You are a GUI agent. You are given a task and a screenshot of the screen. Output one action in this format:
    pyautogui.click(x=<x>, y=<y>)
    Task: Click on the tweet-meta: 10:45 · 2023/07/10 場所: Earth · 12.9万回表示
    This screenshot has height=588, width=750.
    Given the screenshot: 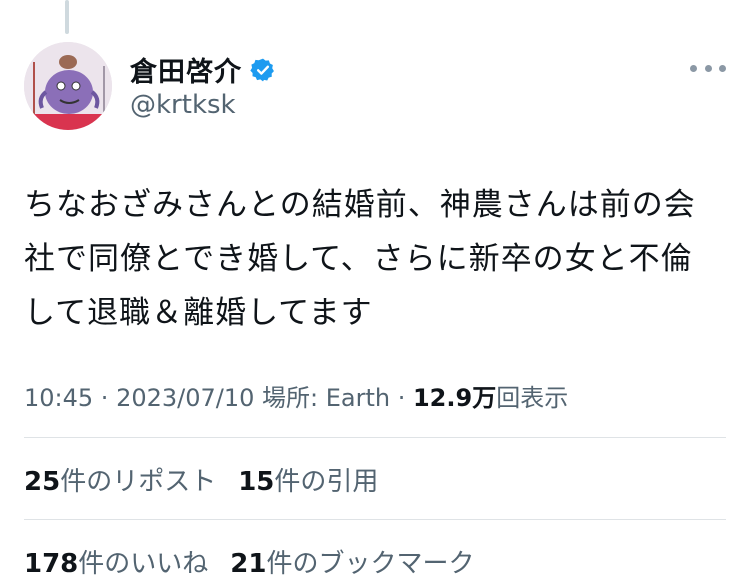 What is the action you would take?
    pyautogui.click(x=296, y=395)
    